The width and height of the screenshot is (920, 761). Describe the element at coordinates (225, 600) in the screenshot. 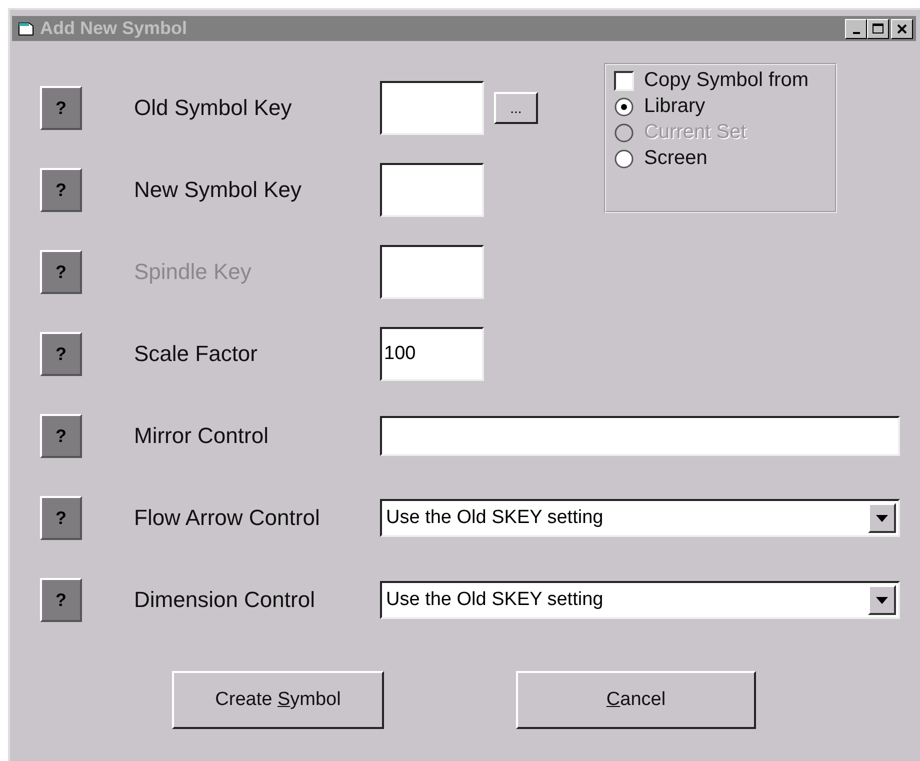

I see `field-label: Dimension Control` at that location.